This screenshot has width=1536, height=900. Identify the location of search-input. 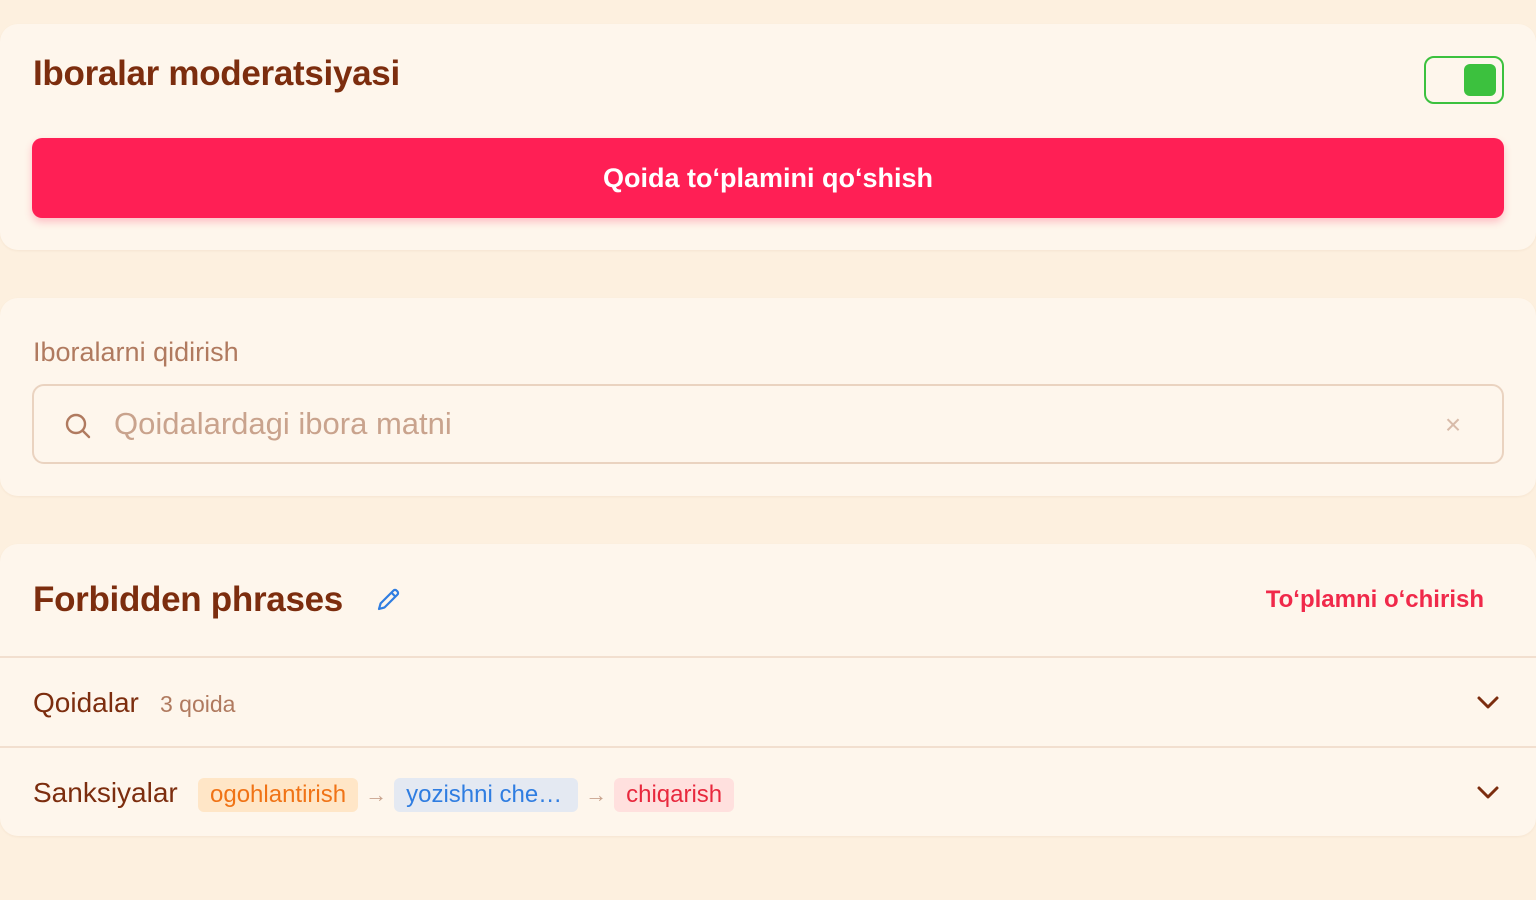
(764, 424).